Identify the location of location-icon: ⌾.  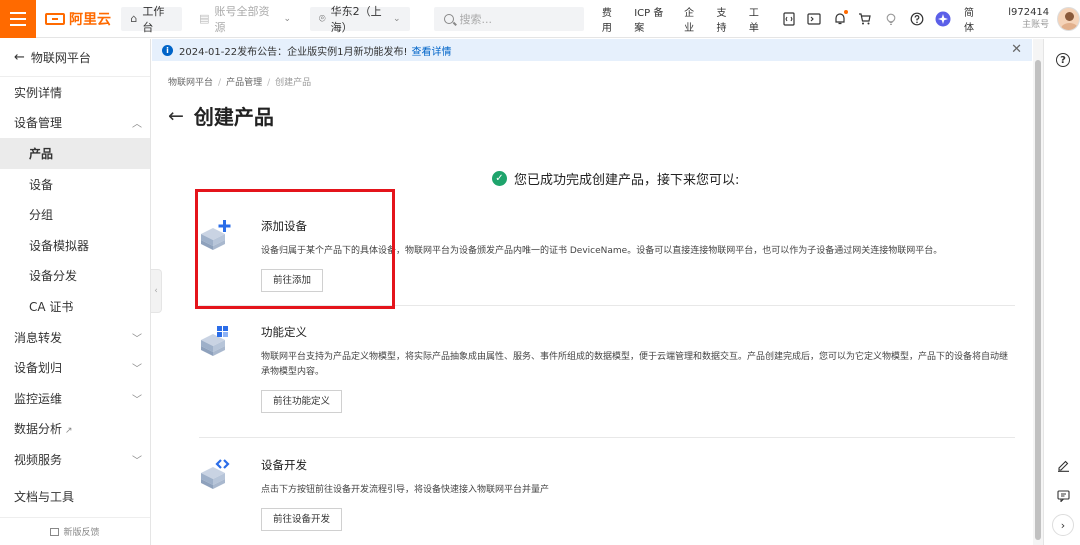
(322, 18).